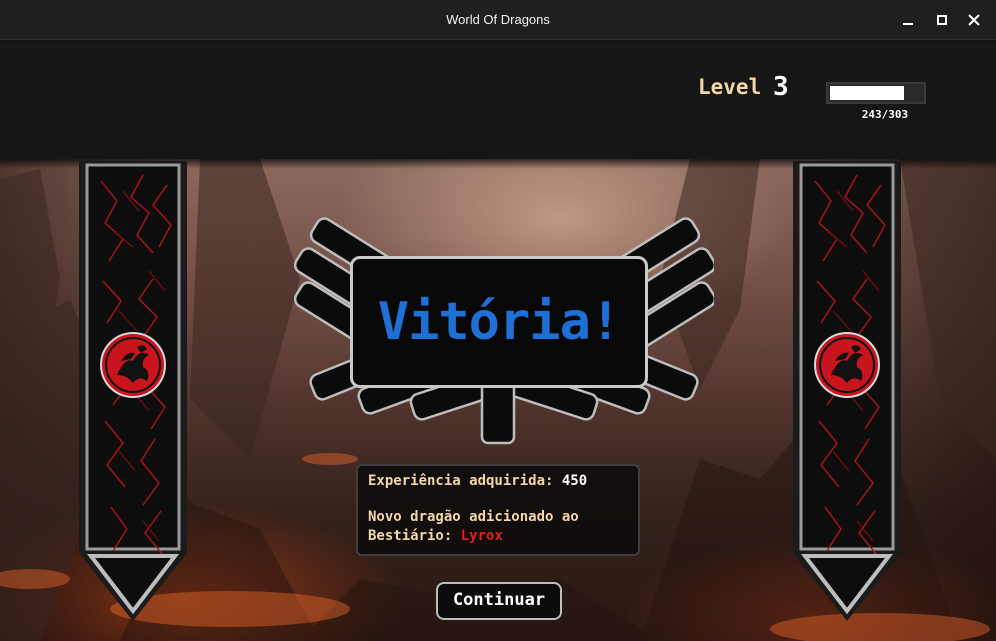  I want to click on xp-progress-bar, so click(876, 93).